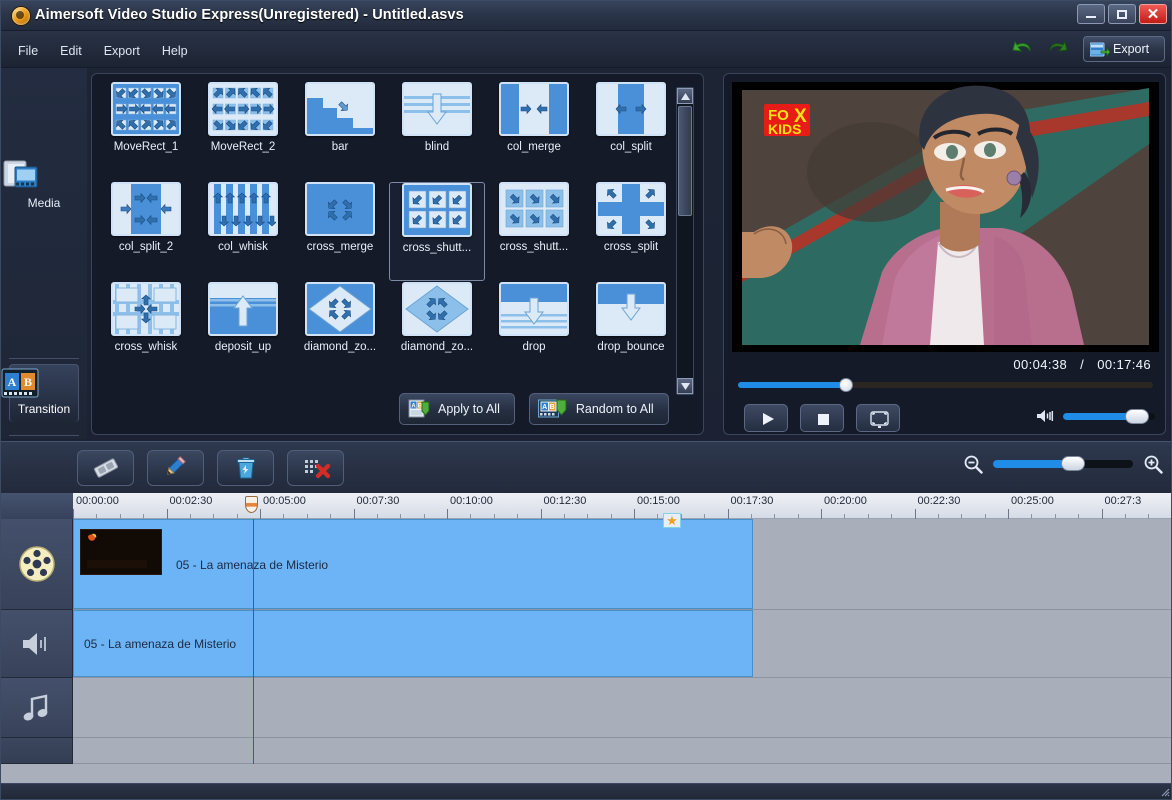 Image resolution: width=1172 pixels, height=800 pixels. Describe the element at coordinates (631, 331) in the screenshot. I see `transition-tile: drop_bounce` at that location.